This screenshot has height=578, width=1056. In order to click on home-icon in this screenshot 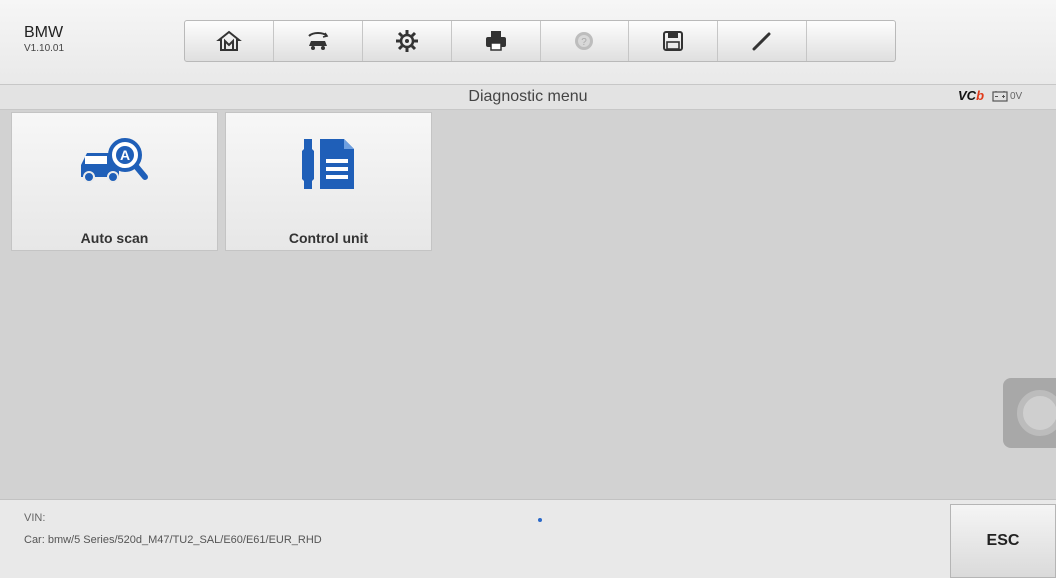, I will do `click(229, 40)`.